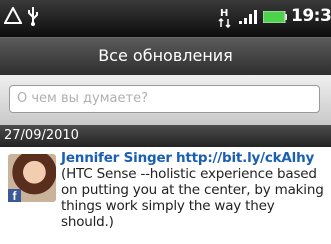 The image size is (331, 244). I want to click on post-author: Jennifer Singer, so click(116, 158).